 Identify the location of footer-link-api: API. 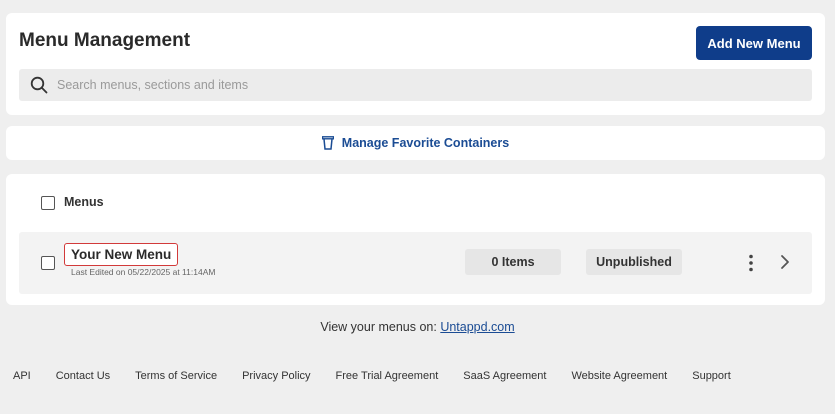
(22, 376).